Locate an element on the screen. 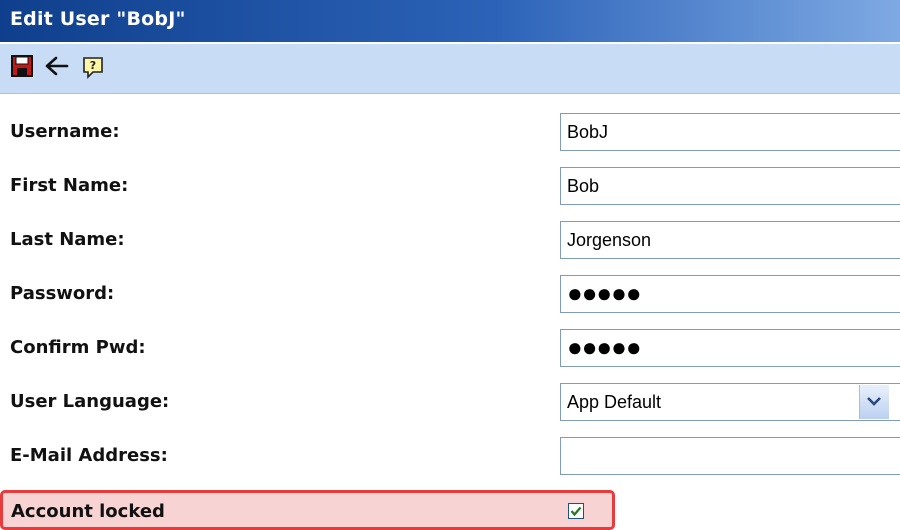 This screenshot has height=530, width=900. username-input: BobJ is located at coordinates (730, 132).